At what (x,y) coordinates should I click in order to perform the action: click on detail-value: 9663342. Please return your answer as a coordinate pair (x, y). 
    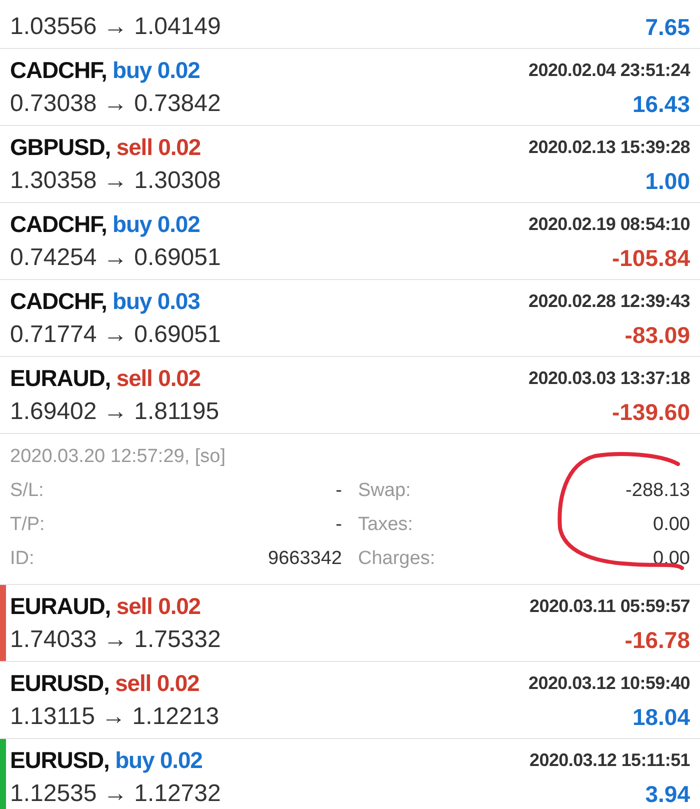
    Looking at the image, I should click on (305, 558).